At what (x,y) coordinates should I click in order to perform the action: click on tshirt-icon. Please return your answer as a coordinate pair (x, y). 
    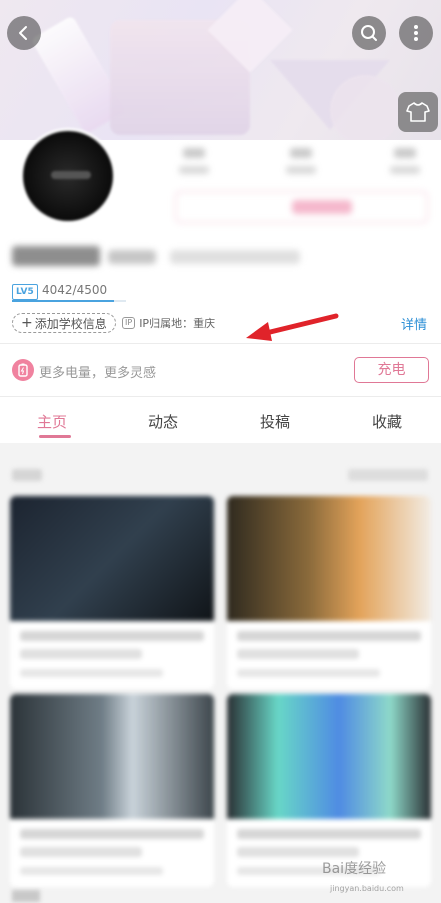
    Looking at the image, I should click on (418, 112).